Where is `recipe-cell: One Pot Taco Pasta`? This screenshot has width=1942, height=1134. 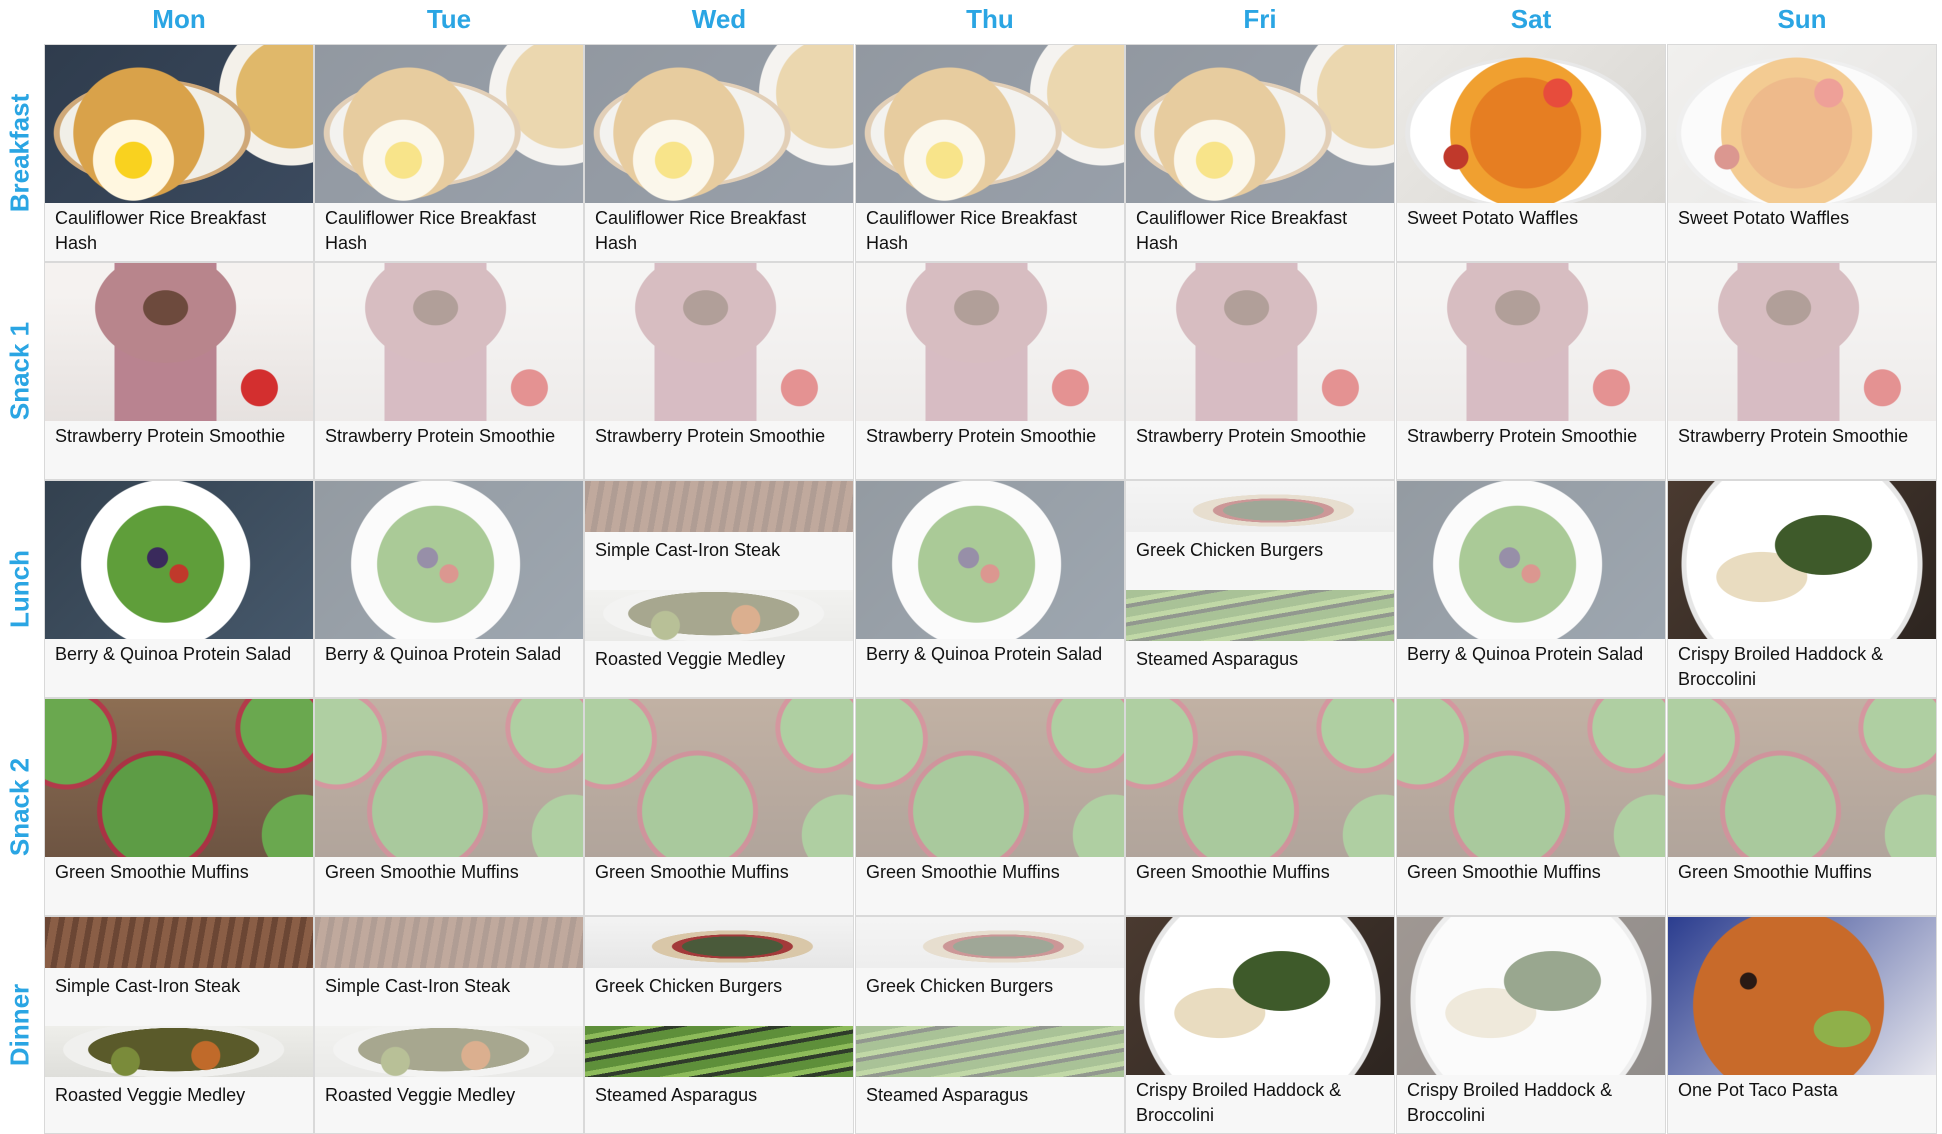 recipe-cell: One Pot Taco Pasta is located at coordinates (1802, 1025).